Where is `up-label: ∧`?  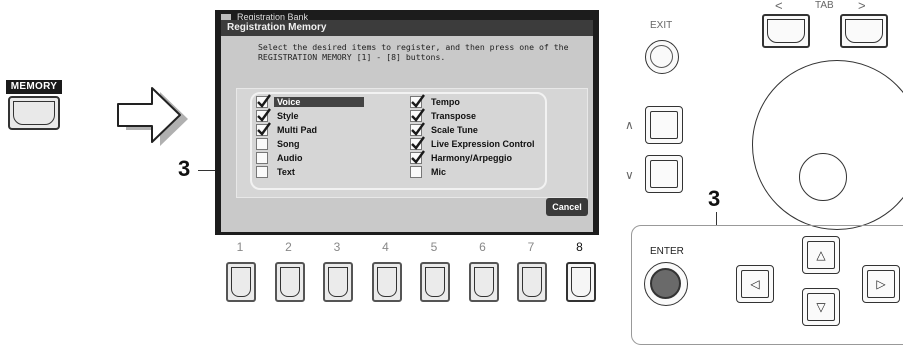
up-label: ∧ is located at coordinates (629, 125).